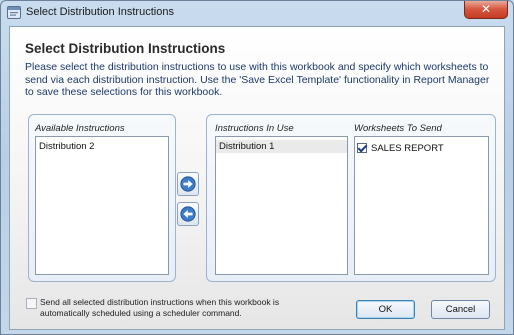  I want to click on schedule-checkbox, so click(31, 303).